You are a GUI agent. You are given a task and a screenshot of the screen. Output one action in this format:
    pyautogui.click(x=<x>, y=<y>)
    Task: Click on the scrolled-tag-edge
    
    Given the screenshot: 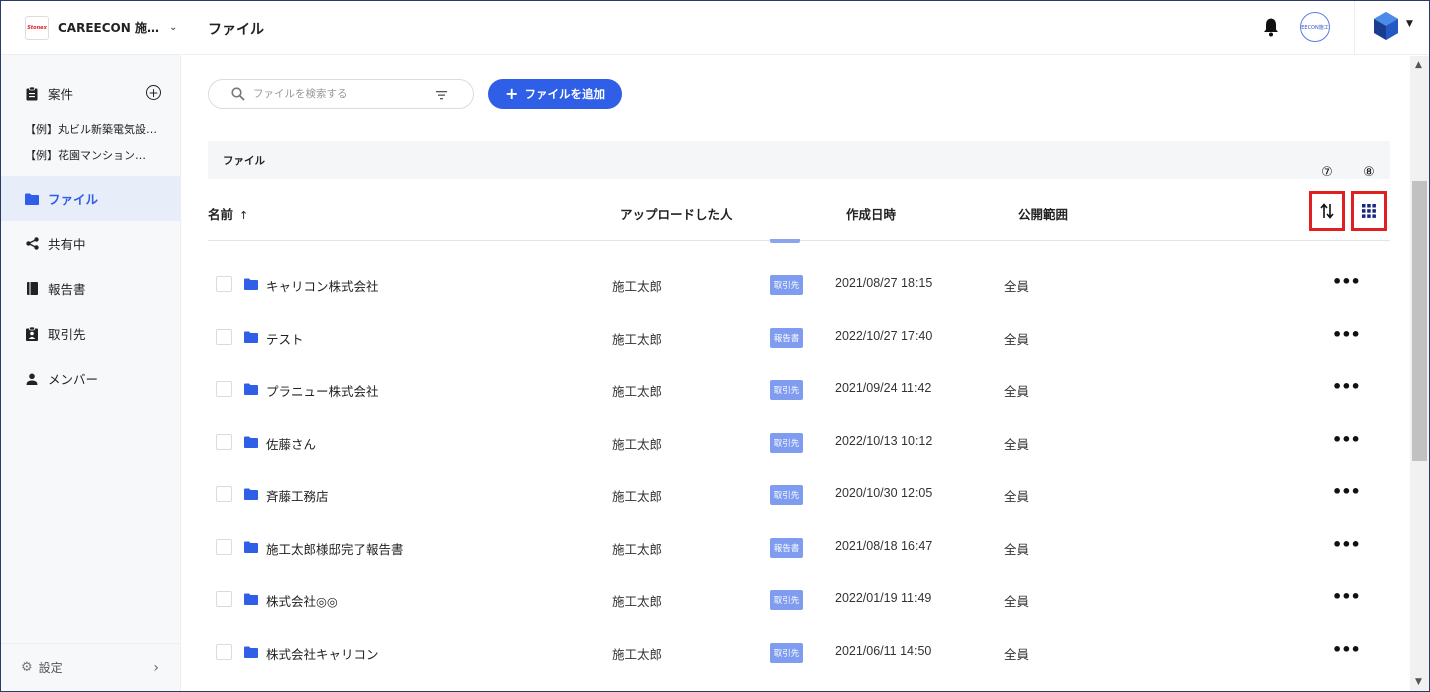 What is the action you would take?
    pyautogui.click(x=785, y=241)
    